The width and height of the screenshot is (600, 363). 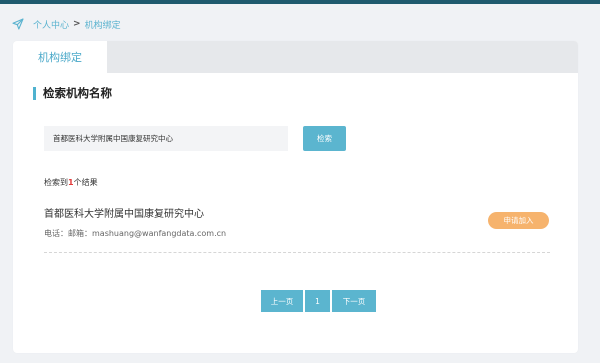 I want to click on section-title-text: 检索机构名称, so click(x=77, y=93).